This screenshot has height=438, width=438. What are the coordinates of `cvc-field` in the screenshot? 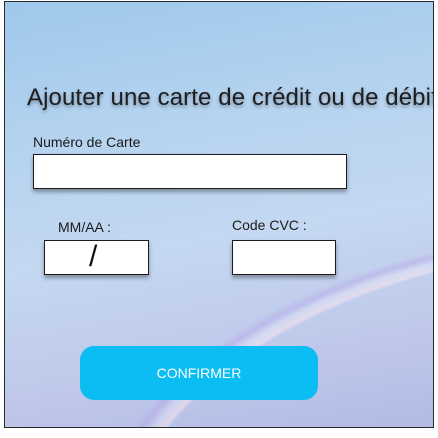 It's located at (284, 257).